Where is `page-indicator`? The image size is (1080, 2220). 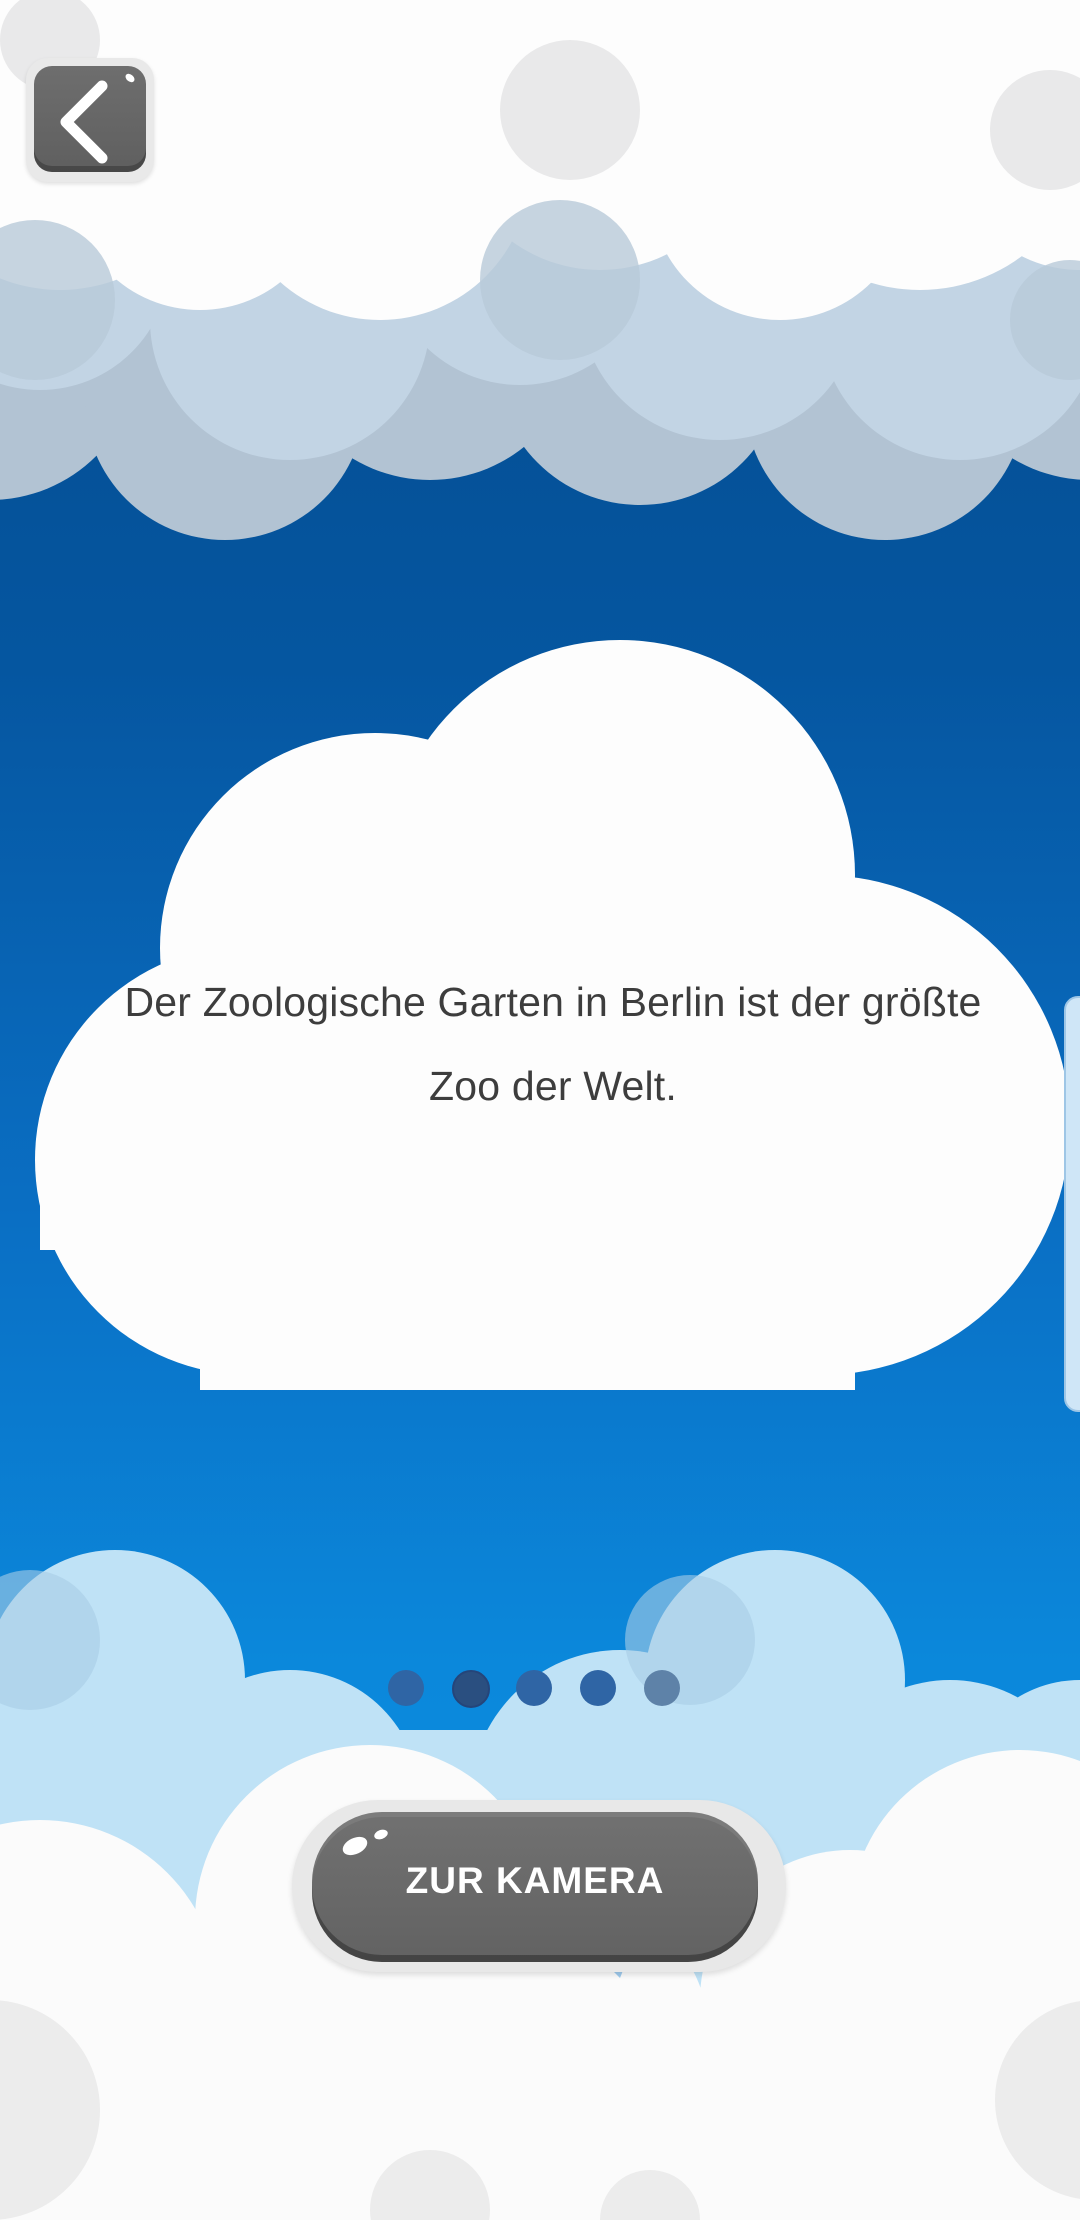 page-indicator is located at coordinates (538, 1690).